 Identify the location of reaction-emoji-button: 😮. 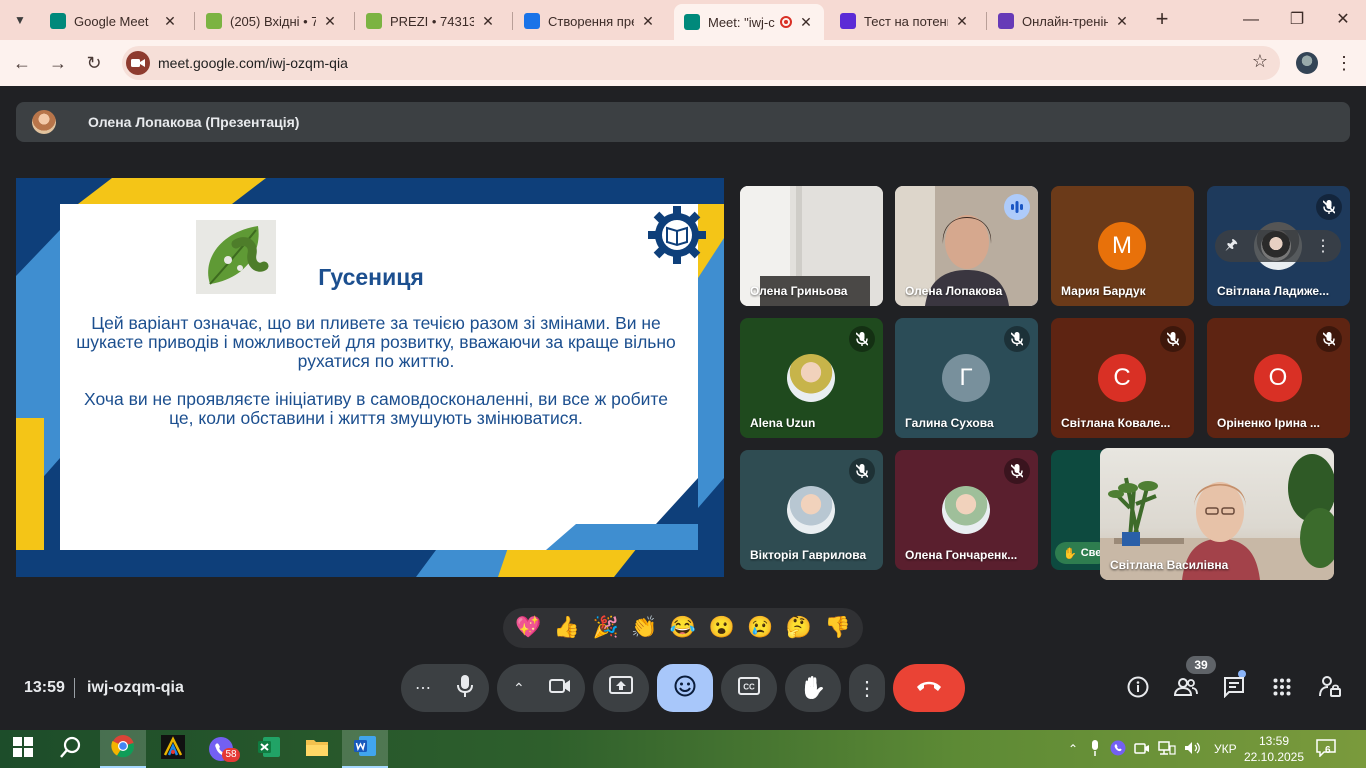
(722, 628).